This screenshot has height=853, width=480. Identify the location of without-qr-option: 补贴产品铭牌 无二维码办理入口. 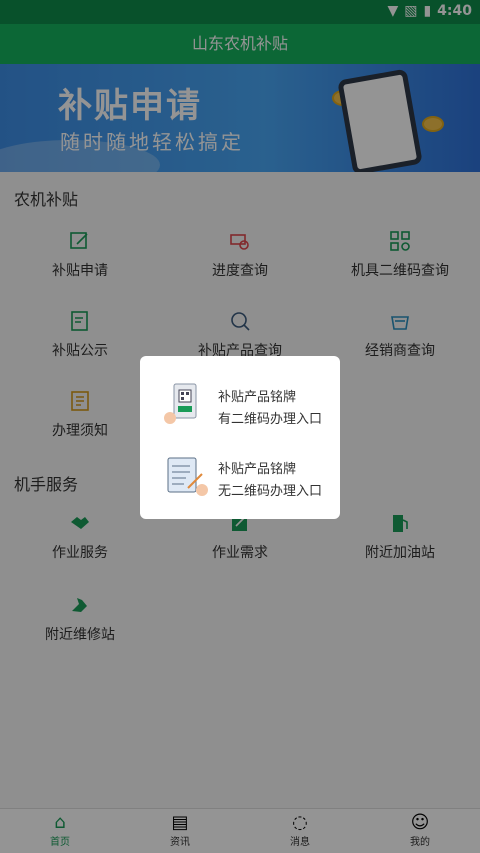
(240, 477).